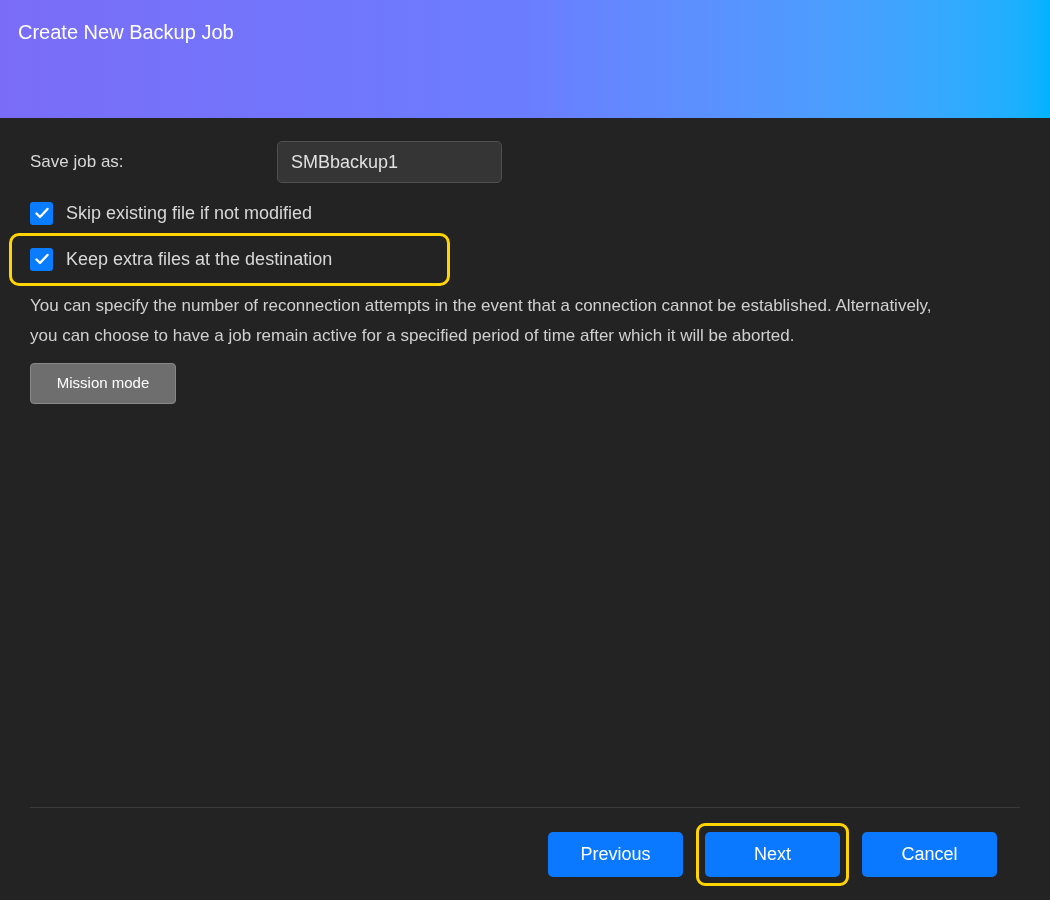 The width and height of the screenshot is (1050, 900). I want to click on description-text: You can specify the number of reconnection attempts in the event that a connection cannot be established. Alternatively, you can choose to have a job remain active for a specified period of time after which it will be aborted., so click(481, 321).